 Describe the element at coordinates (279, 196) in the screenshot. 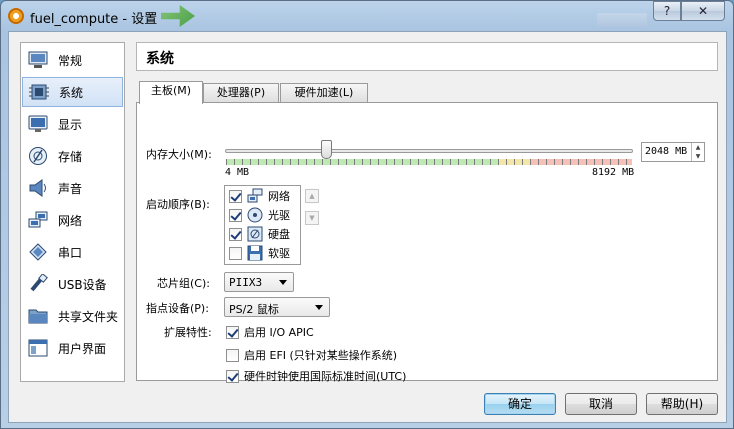

I see `boot-item-label: 网络` at that location.